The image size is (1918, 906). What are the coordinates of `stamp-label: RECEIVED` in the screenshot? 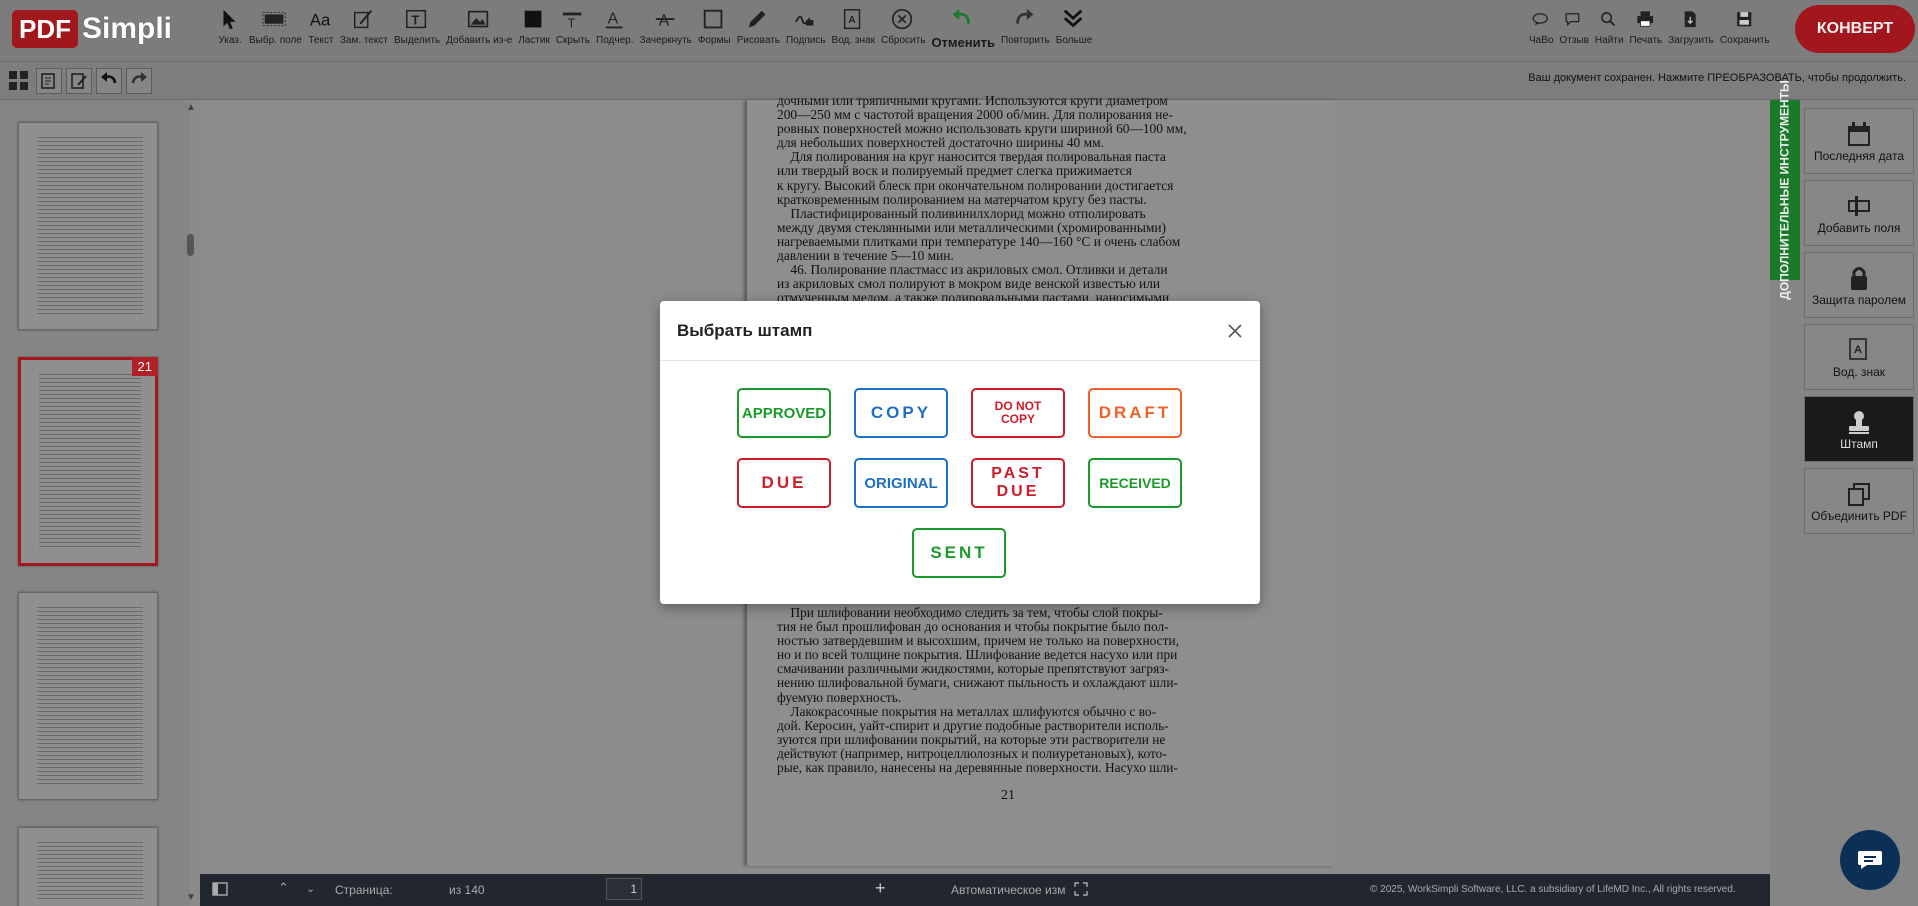 It's located at (1135, 483).